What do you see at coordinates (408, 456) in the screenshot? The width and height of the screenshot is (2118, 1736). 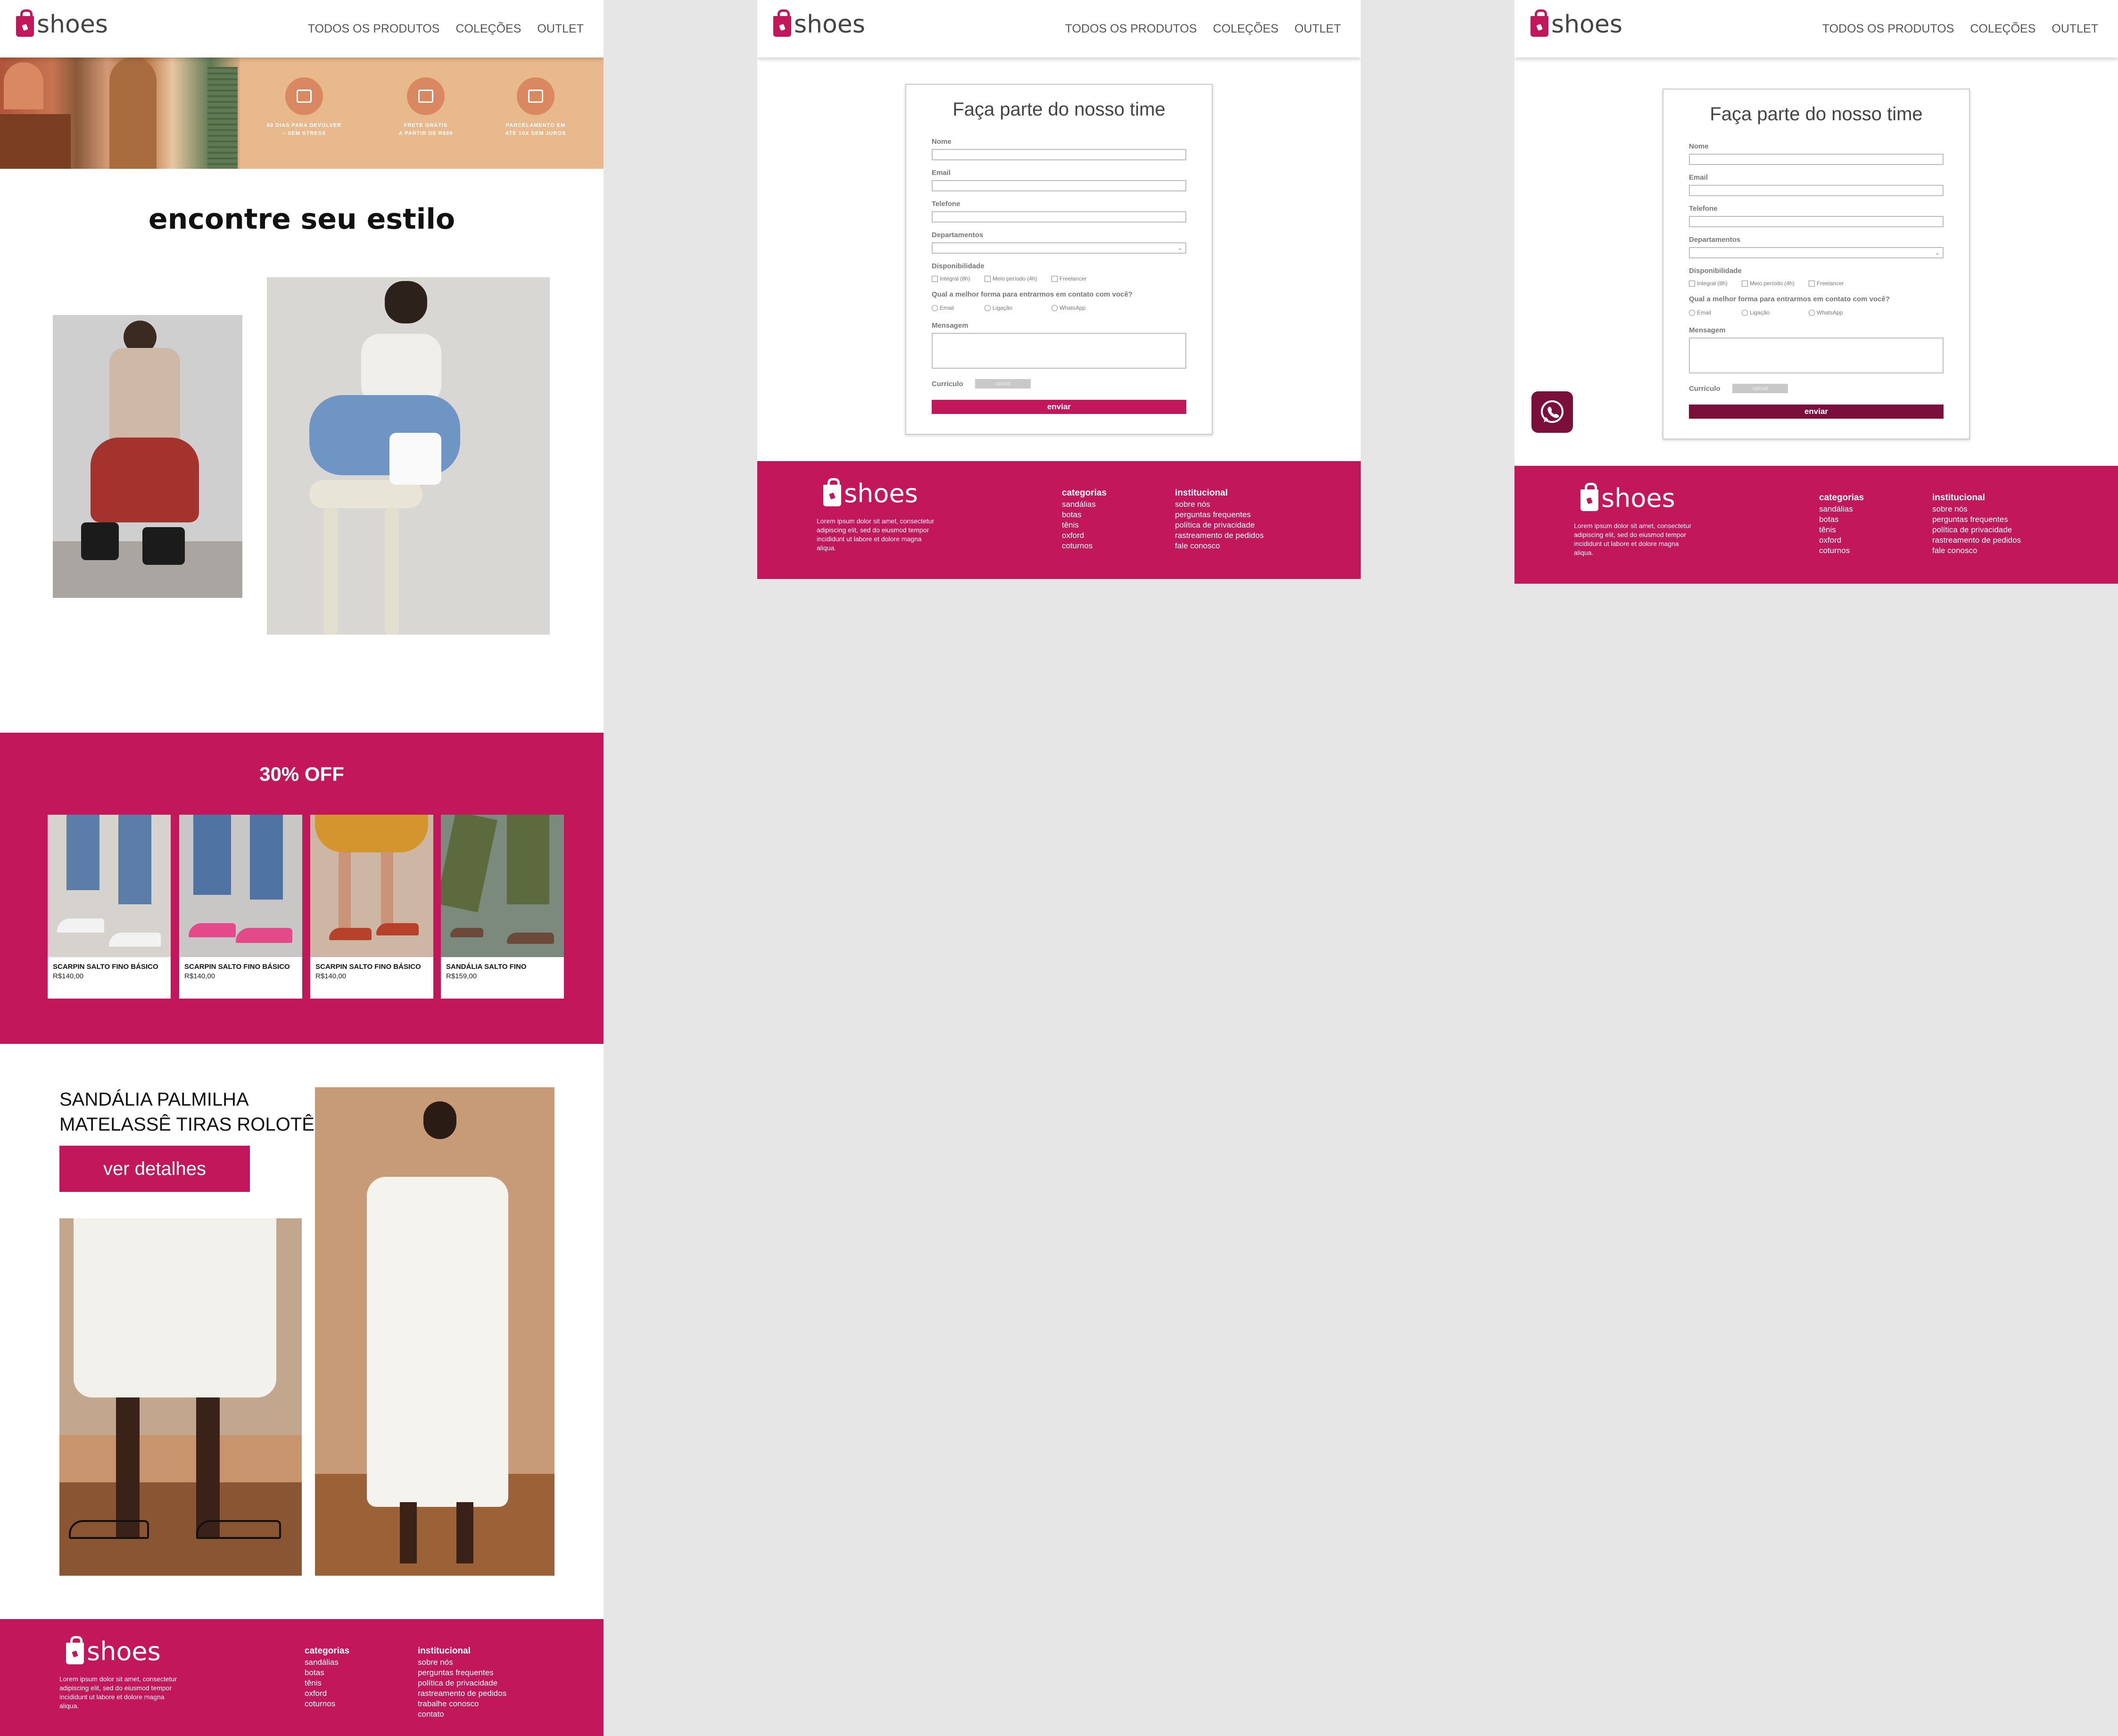 I see `style-photo-right` at bounding box center [408, 456].